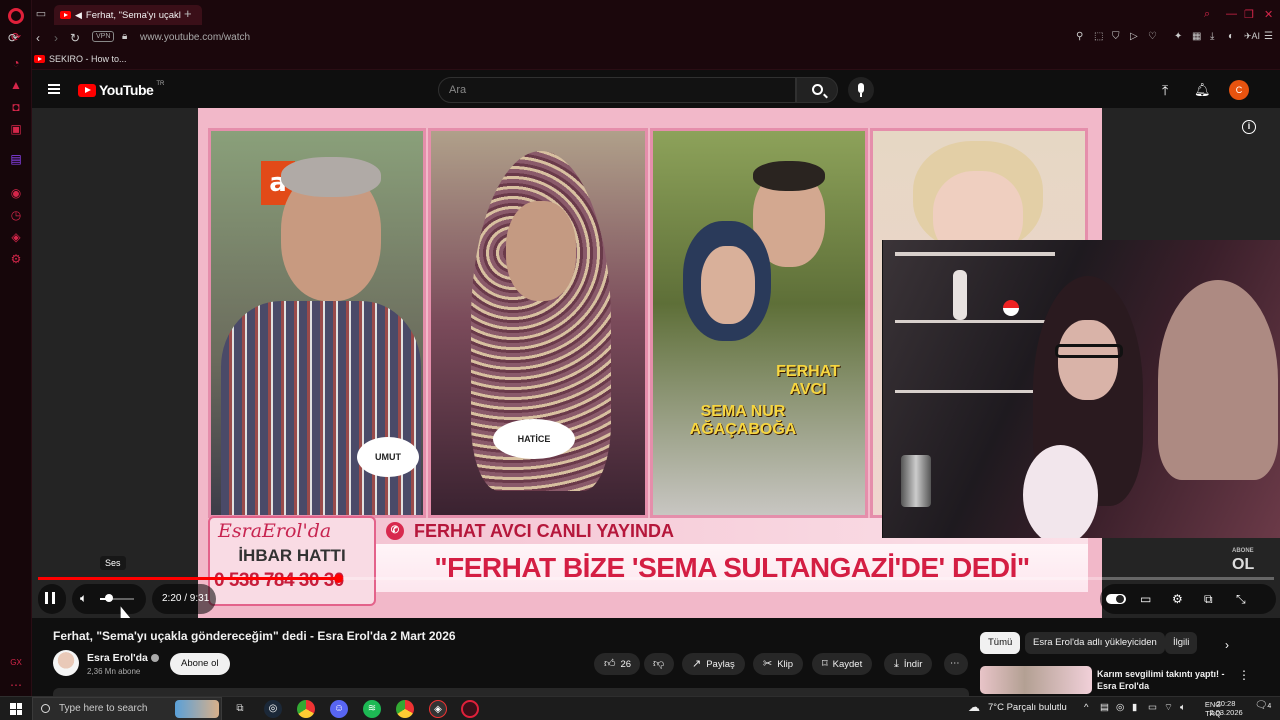 Image resolution: width=1280 pixels, height=720 pixels. I want to click on subscribe-button: Abone ol, so click(200, 664).